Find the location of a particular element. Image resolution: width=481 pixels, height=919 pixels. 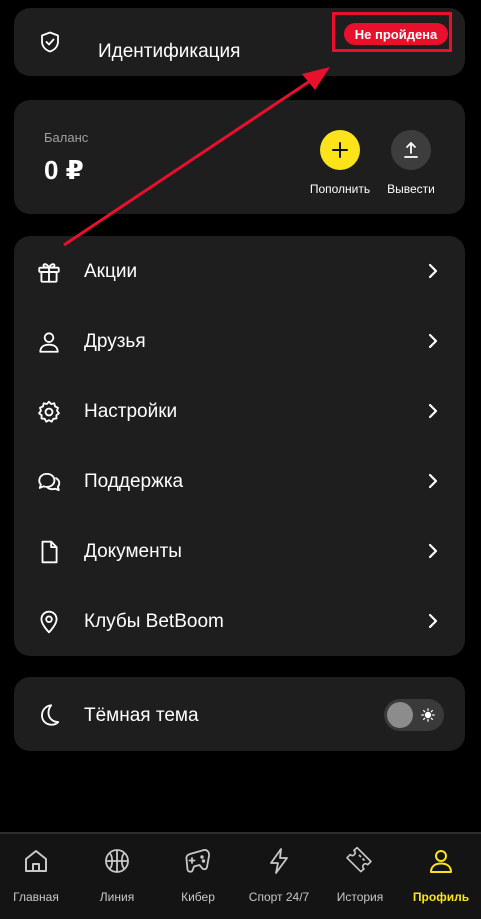

withdraw-button: Вывести is located at coordinates (411, 165).